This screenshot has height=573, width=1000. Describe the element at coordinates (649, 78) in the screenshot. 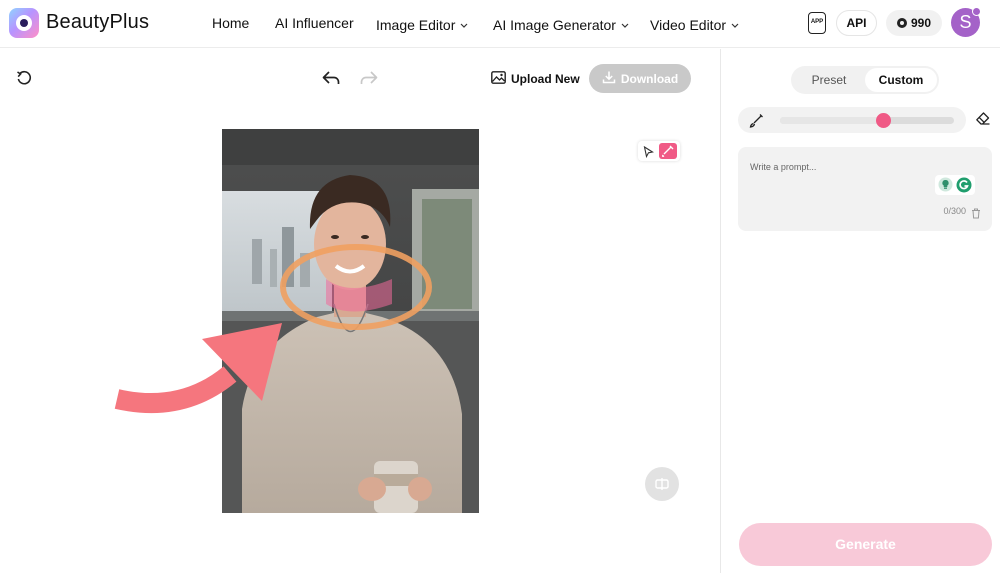

I see `download-label: Download` at that location.